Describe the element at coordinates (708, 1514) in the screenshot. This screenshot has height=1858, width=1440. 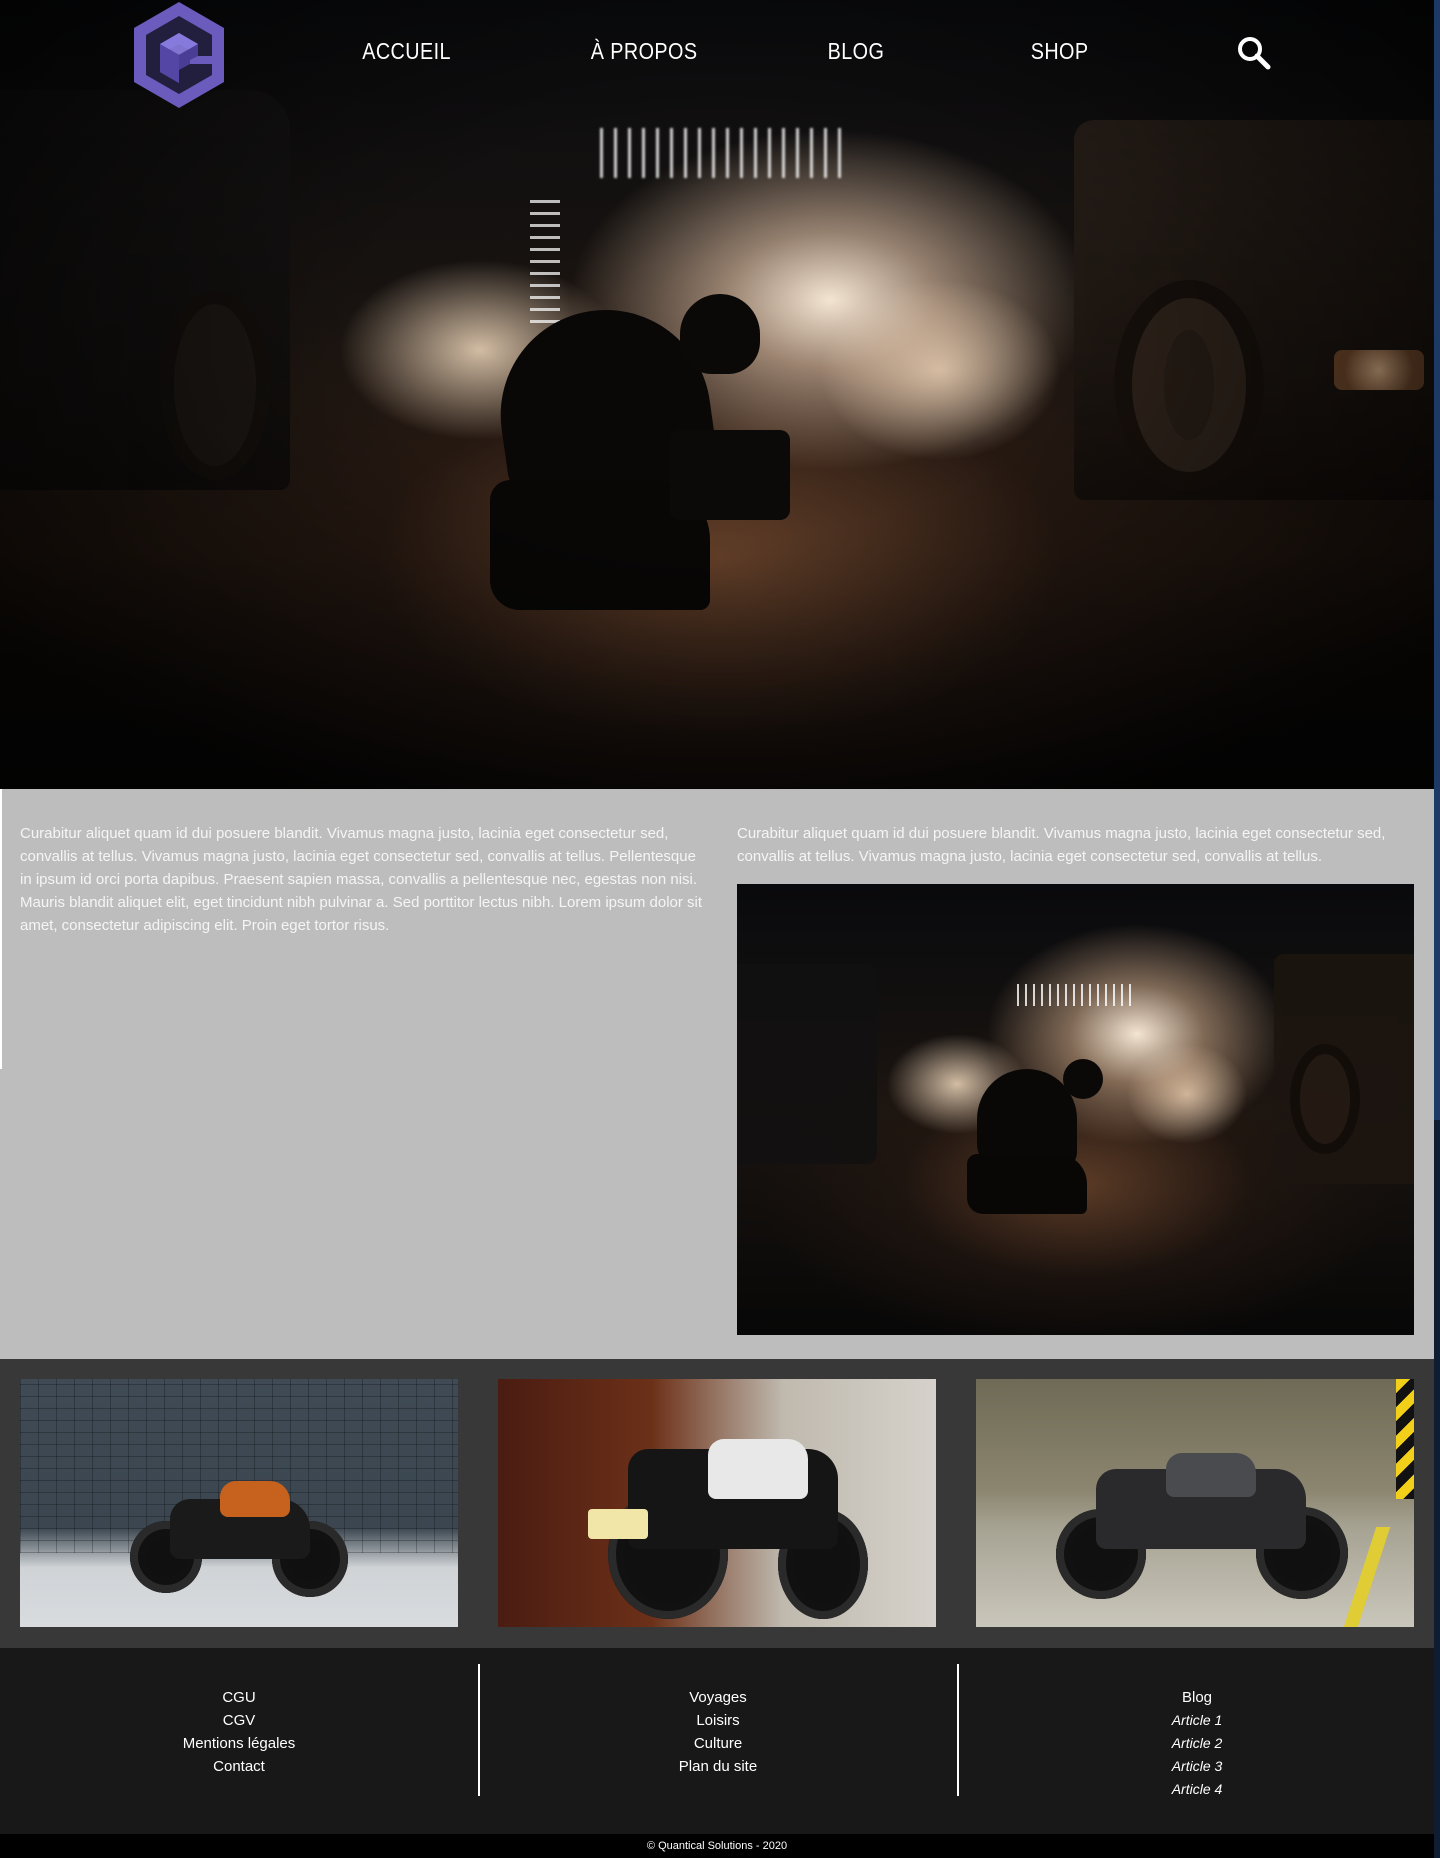
I see `motorcycle-scrambler` at that location.